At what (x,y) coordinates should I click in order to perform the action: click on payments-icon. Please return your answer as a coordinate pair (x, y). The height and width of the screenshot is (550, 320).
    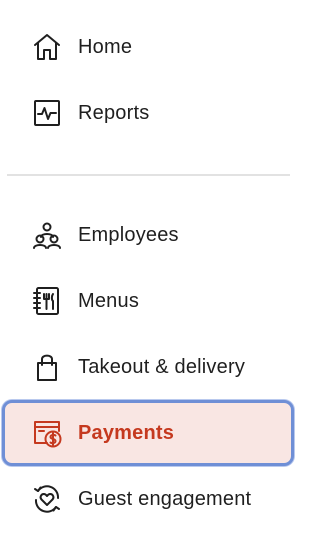
    Looking at the image, I should click on (47, 433).